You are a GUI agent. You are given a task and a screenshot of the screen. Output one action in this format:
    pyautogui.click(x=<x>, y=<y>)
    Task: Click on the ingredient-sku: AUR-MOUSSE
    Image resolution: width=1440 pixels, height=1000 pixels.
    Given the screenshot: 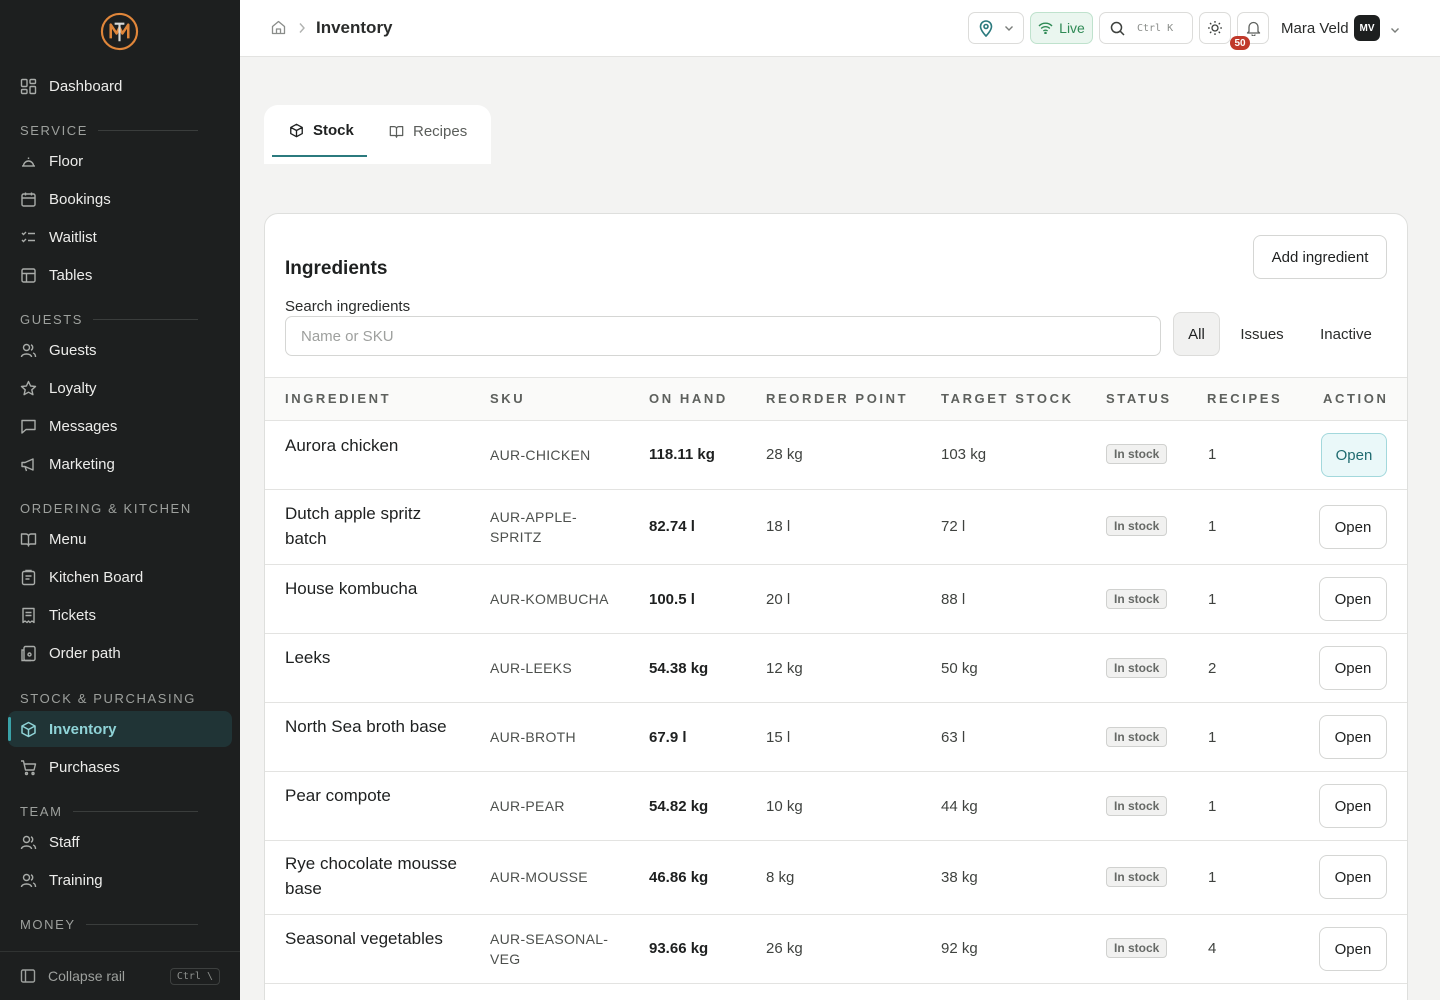 What is the action you would take?
    pyautogui.click(x=539, y=877)
    